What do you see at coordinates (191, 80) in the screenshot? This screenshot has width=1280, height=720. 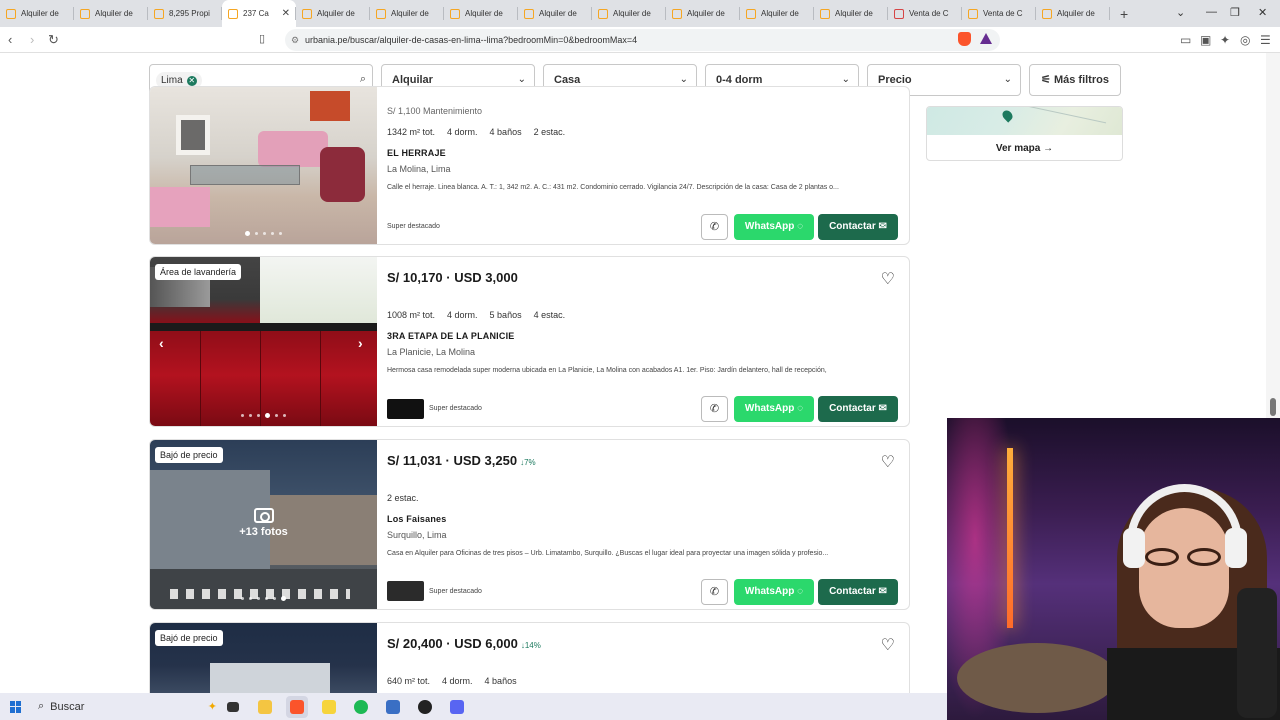 I see `remove-chip-icon: ✕` at bounding box center [191, 80].